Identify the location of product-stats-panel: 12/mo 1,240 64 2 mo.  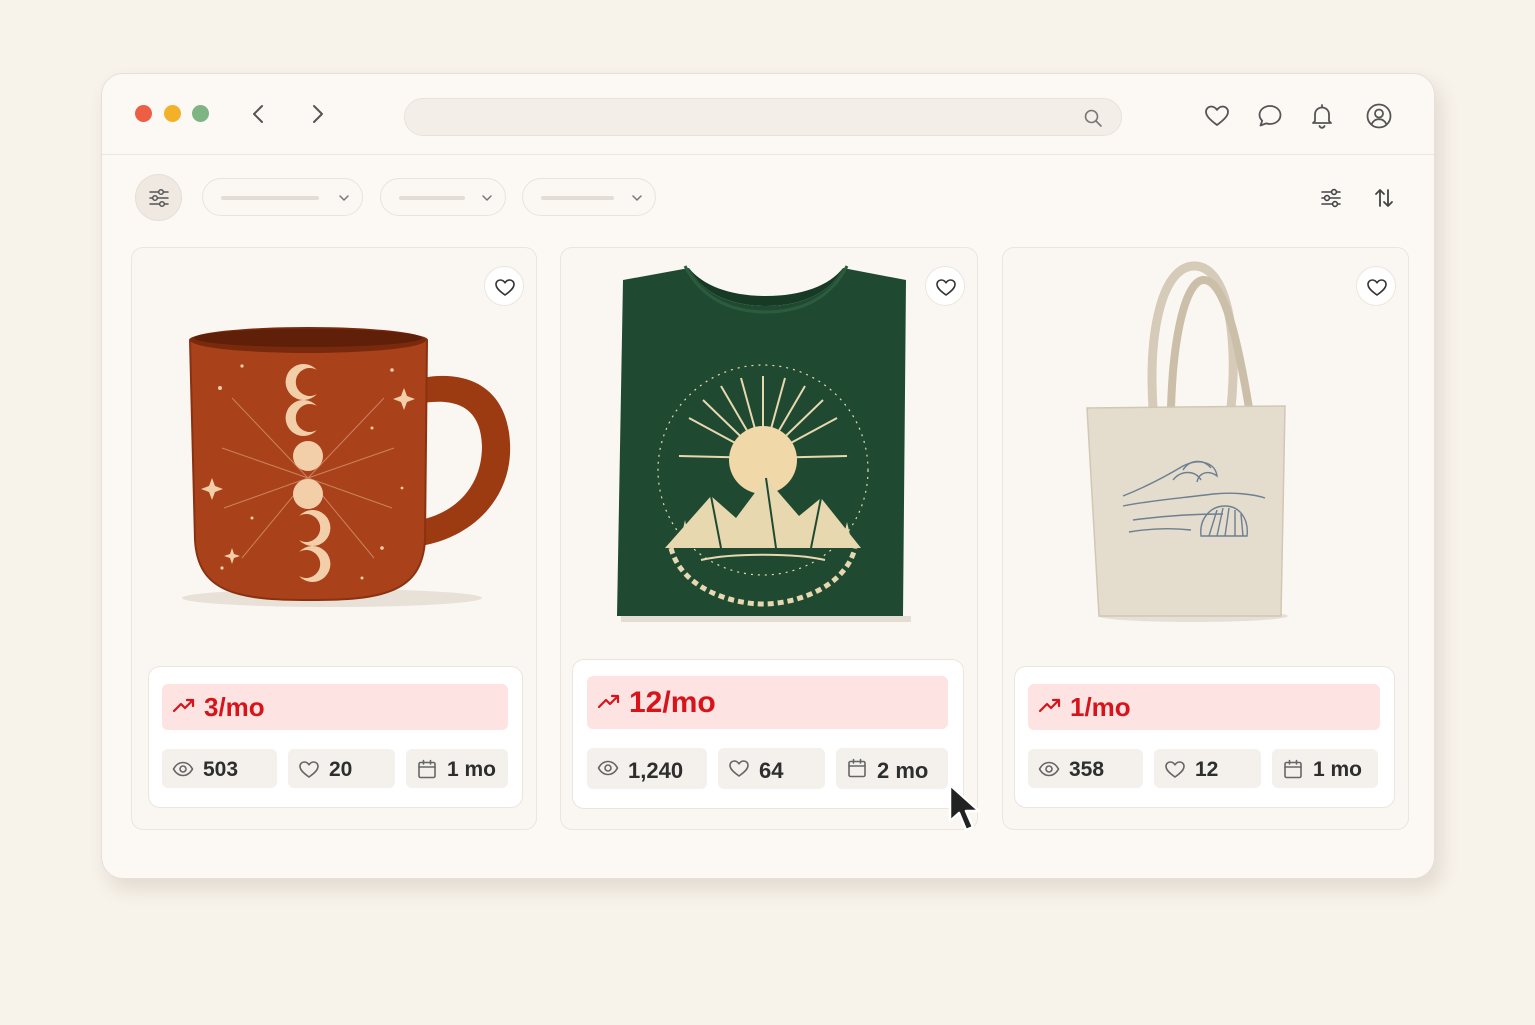
(768, 734).